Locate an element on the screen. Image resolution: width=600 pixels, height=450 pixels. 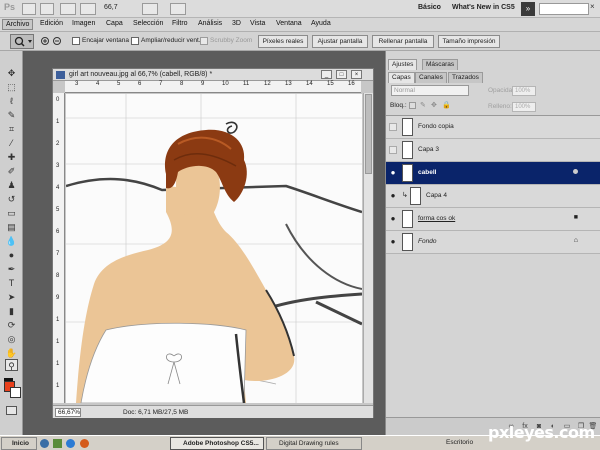
blur-tool-icon: 💧 is located at coordinates (11, 241).